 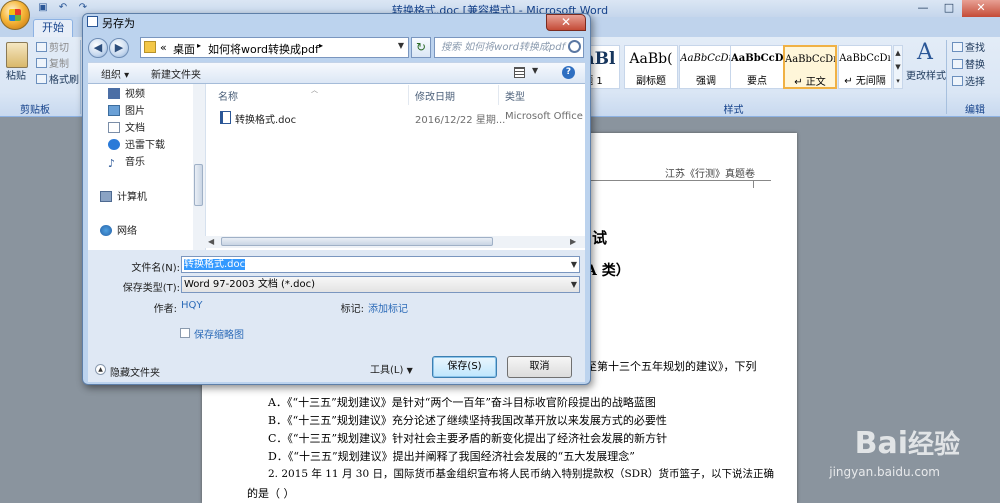 I want to click on refresh-icon: ↻, so click(x=421, y=47).